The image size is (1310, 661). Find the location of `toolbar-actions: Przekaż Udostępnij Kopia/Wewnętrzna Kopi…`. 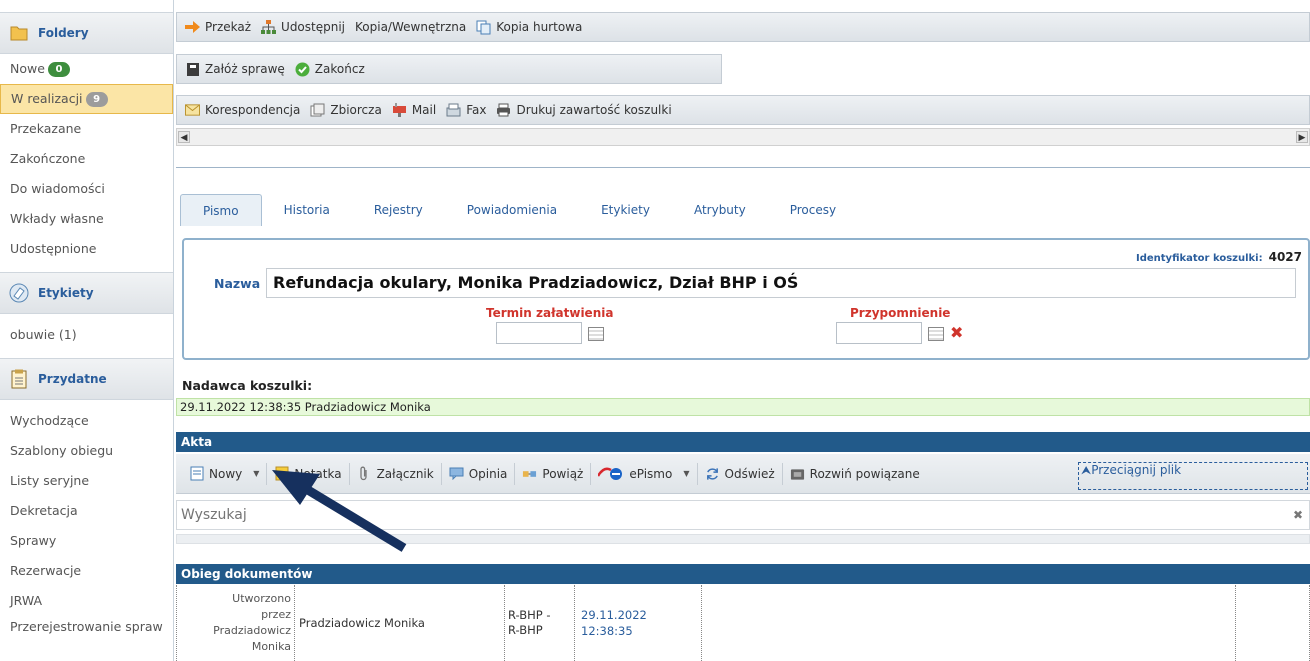

toolbar-actions: Przekaż Udostępnij Kopia/Wewnętrzna Kopi… is located at coordinates (743, 27).